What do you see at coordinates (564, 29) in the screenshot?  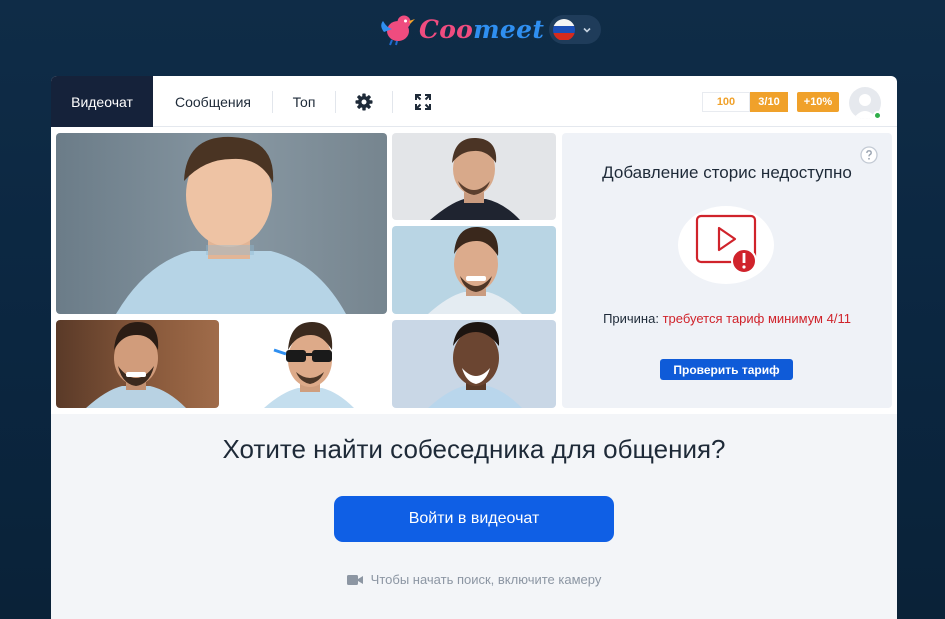 I see `russia-flag-icon` at bounding box center [564, 29].